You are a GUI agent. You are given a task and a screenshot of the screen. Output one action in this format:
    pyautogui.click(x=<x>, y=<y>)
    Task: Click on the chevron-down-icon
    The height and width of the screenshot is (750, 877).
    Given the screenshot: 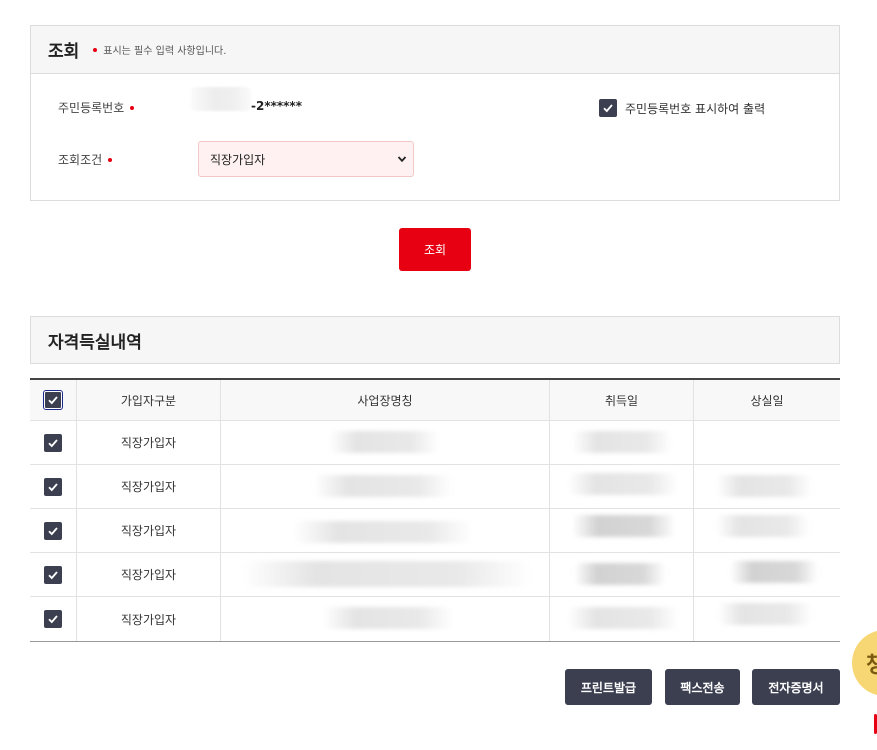 What is the action you would take?
    pyautogui.click(x=402, y=159)
    